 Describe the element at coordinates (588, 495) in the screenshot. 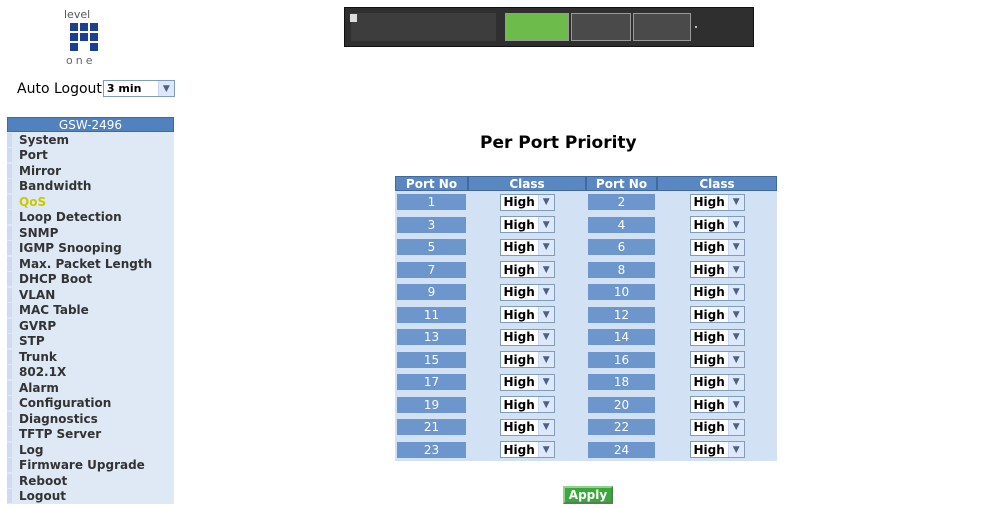

I see `apply-button: Apply` at that location.